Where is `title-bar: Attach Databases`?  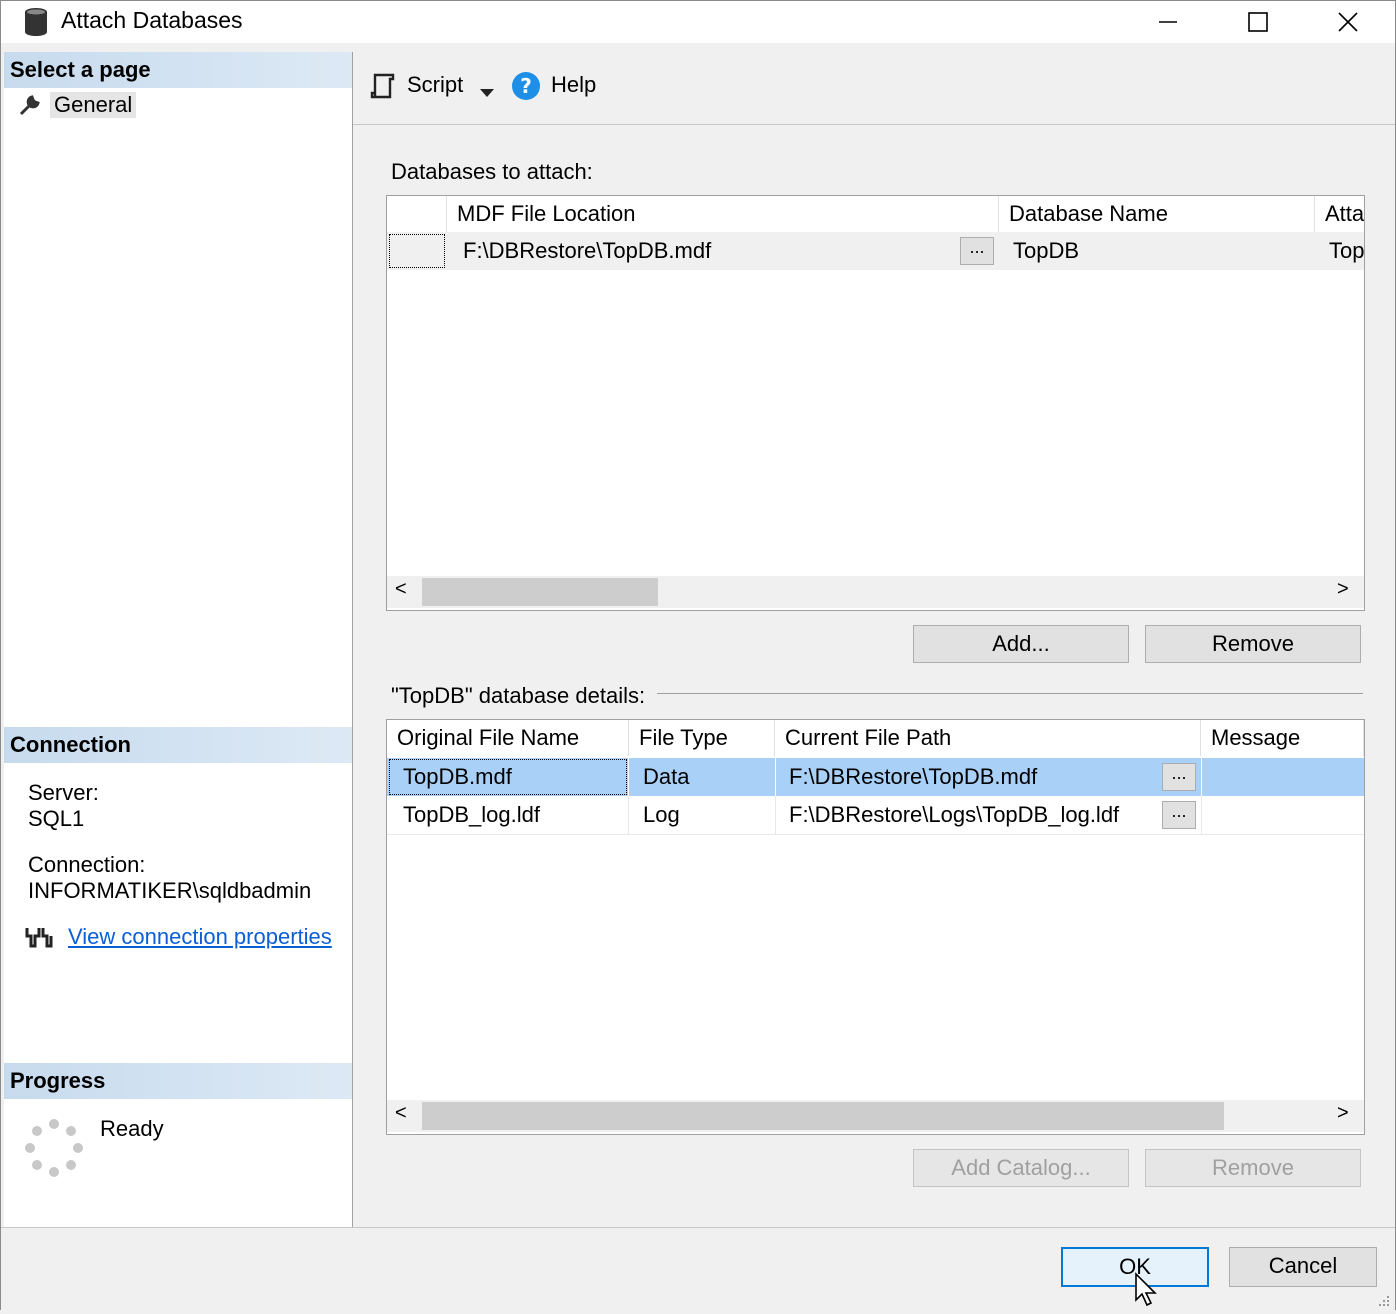 title-bar: Attach Databases is located at coordinates (698, 22).